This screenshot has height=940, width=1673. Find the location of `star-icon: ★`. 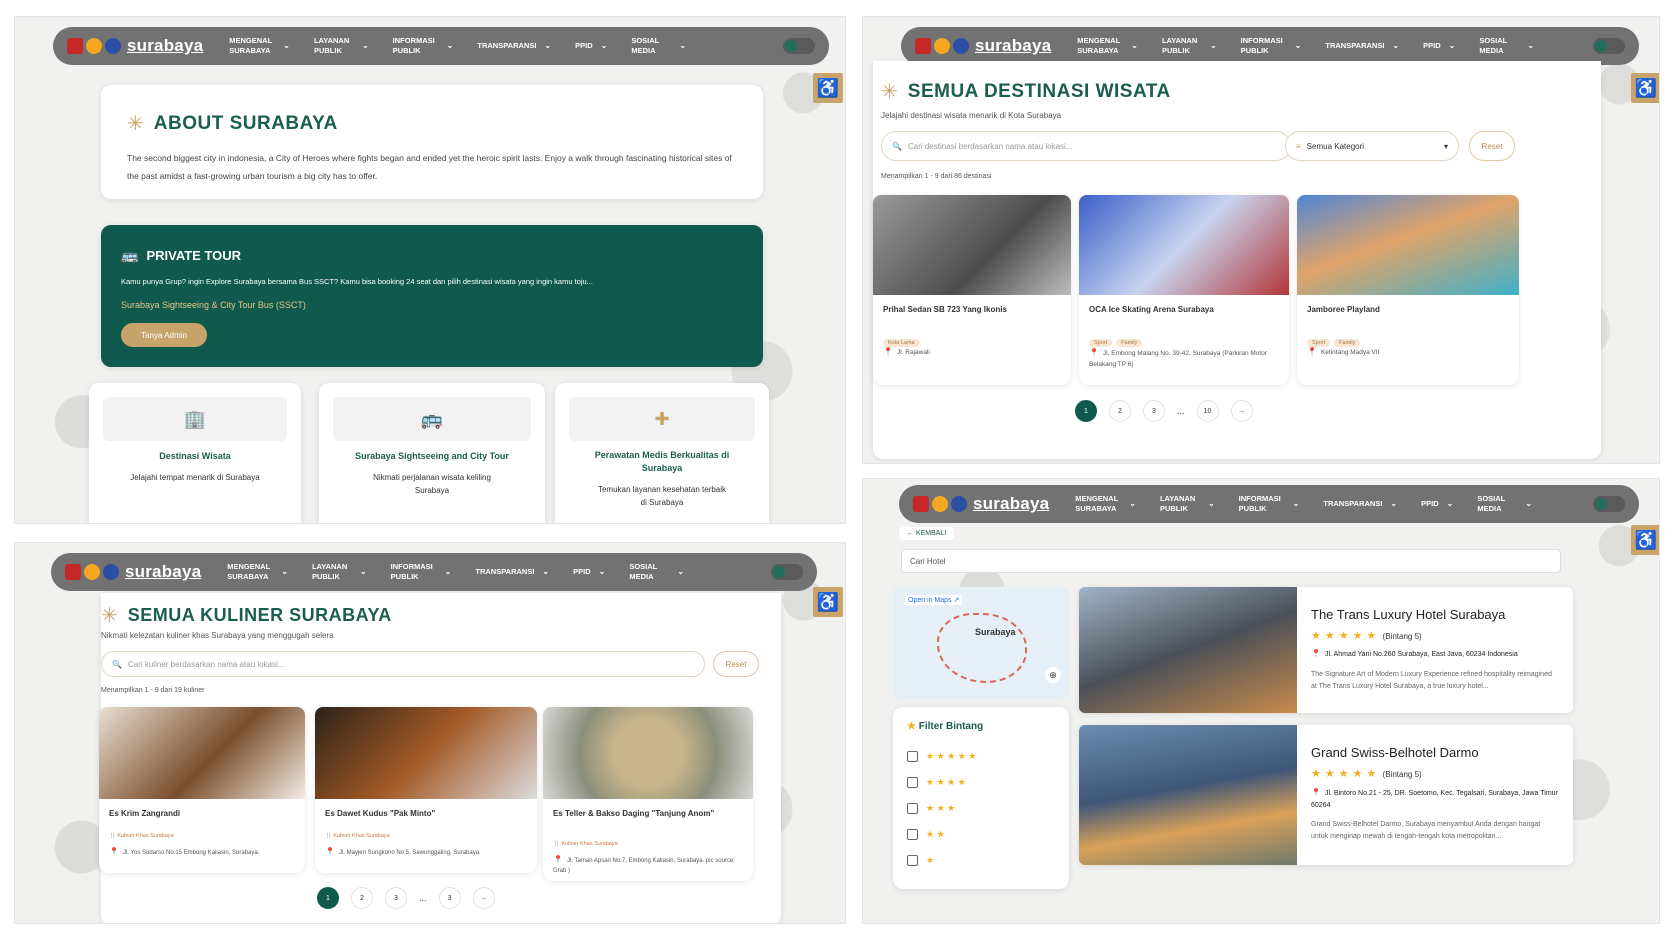

star-icon: ★ is located at coordinates (911, 726).